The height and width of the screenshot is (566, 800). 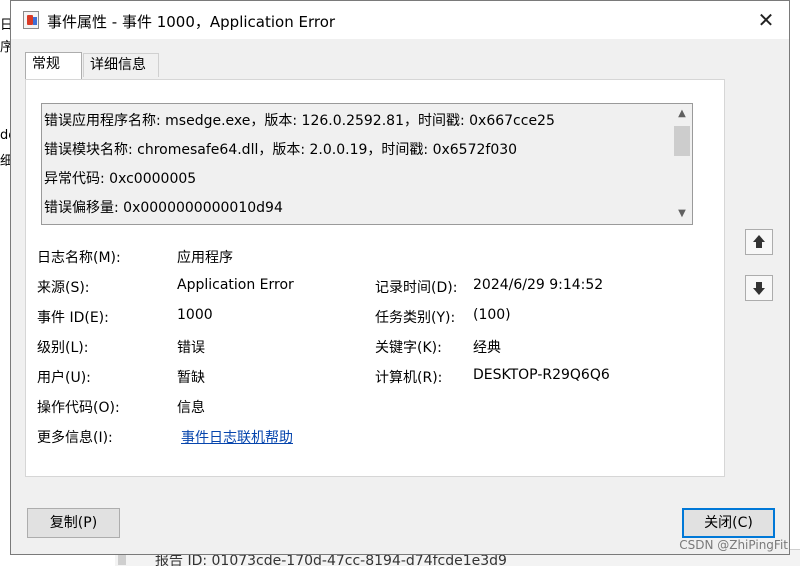 I want to click on tab-general: 常规, so click(x=53, y=65).